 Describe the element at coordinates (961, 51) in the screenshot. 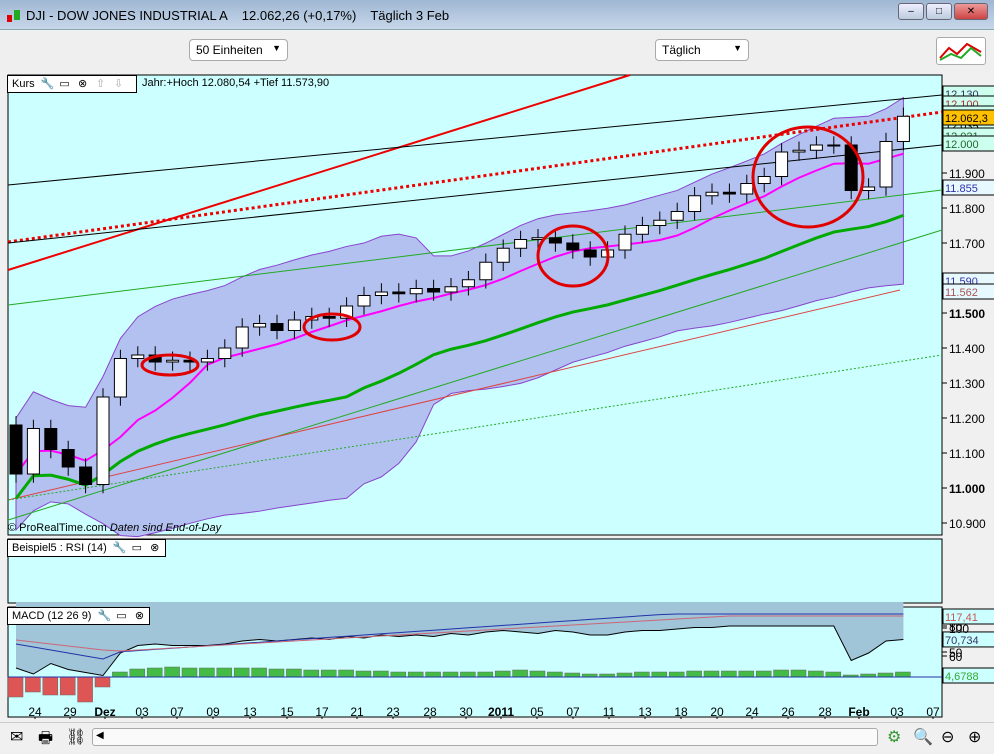

I see `indicator-chart-icon` at that location.